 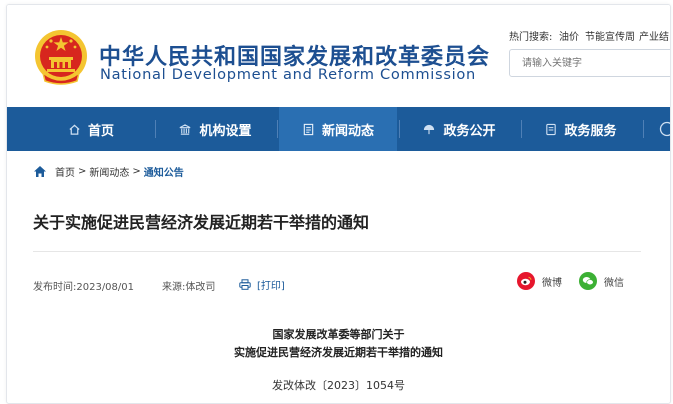 What do you see at coordinates (601, 281) in the screenshot?
I see `share-wechat: 微信` at bounding box center [601, 281].